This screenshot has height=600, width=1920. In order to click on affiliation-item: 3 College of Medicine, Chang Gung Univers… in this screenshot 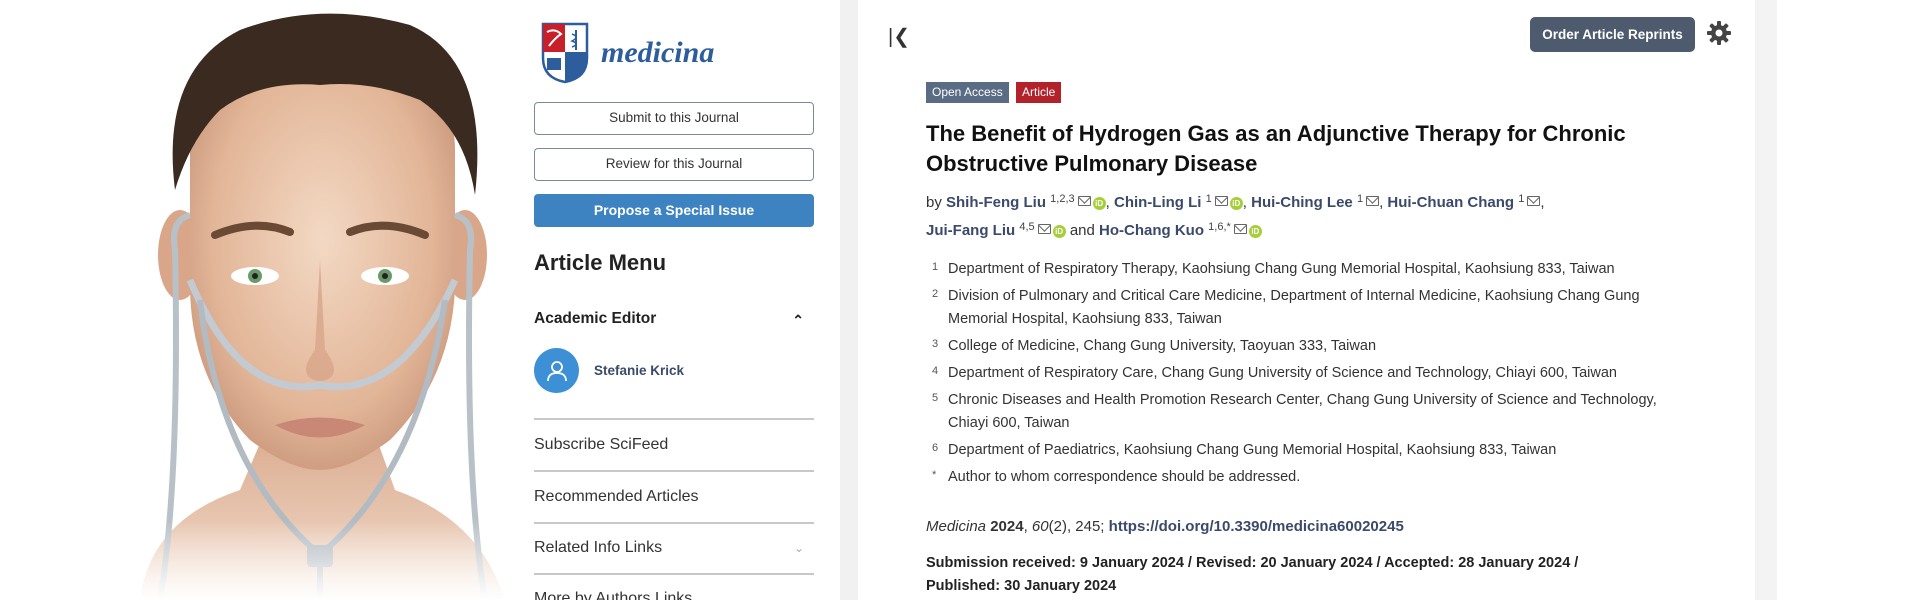, I will do `click(1306, 346)`.